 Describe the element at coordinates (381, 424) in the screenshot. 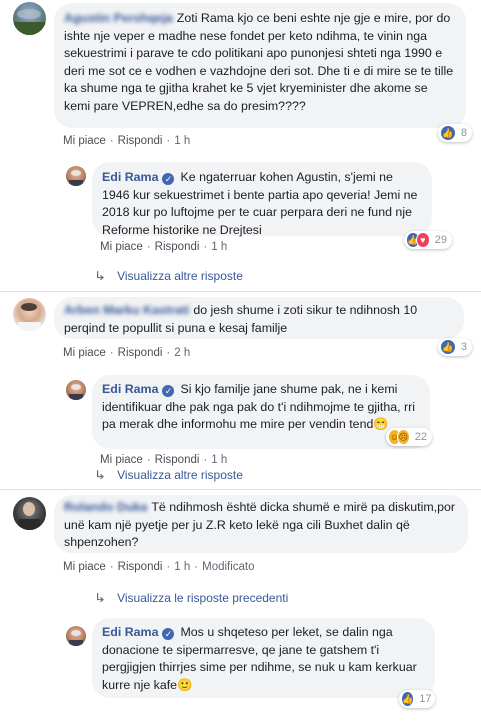

I see `grin-emoji: 😁` at that location.